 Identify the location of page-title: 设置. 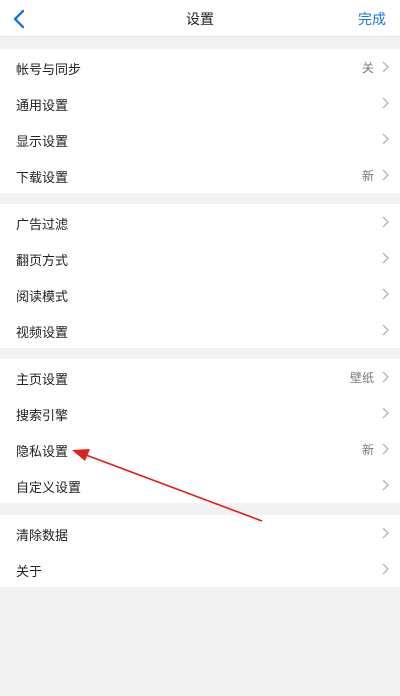
(200, 20).